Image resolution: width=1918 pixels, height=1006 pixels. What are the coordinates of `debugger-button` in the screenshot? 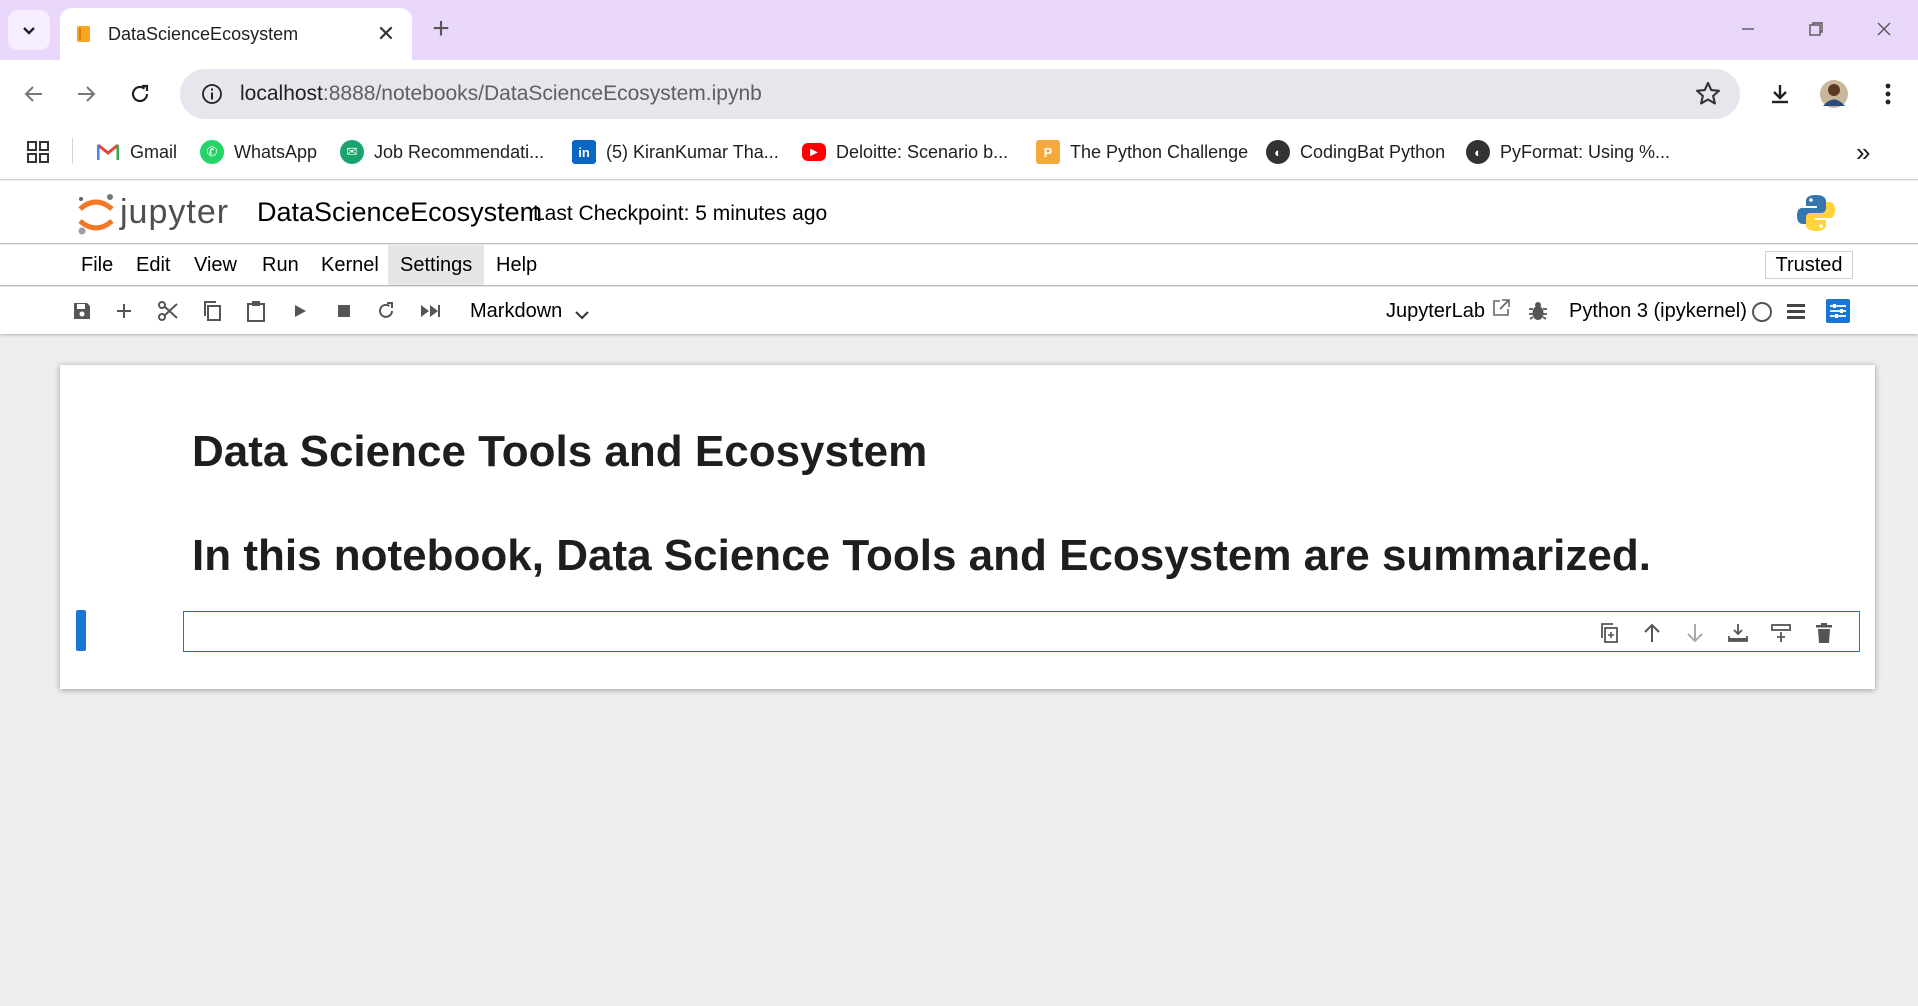 It's located at (1538, 311).